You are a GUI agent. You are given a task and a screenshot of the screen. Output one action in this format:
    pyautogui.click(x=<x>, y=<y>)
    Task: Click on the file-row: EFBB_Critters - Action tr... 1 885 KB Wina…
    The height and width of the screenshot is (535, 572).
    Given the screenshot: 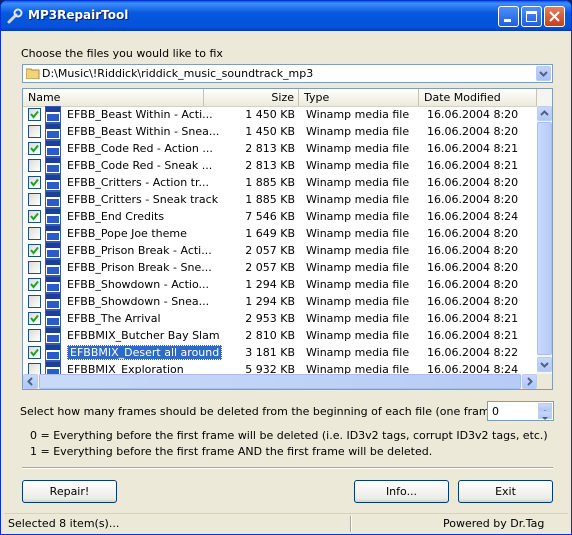 What is the action you would take?
    pyautogui.click(x=280, y=182)
    